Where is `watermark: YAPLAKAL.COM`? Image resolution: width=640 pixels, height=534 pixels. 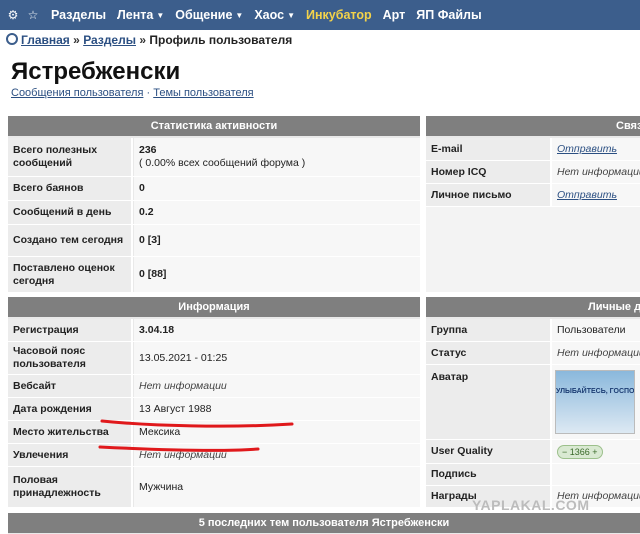 watermark: YAPLAKAL.COM is located at coordinates (531, 505).